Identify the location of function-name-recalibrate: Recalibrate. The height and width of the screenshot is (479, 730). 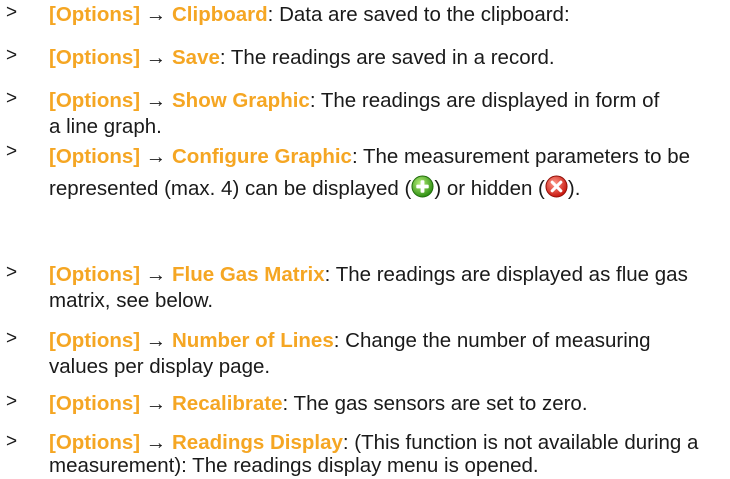
(227, 403).